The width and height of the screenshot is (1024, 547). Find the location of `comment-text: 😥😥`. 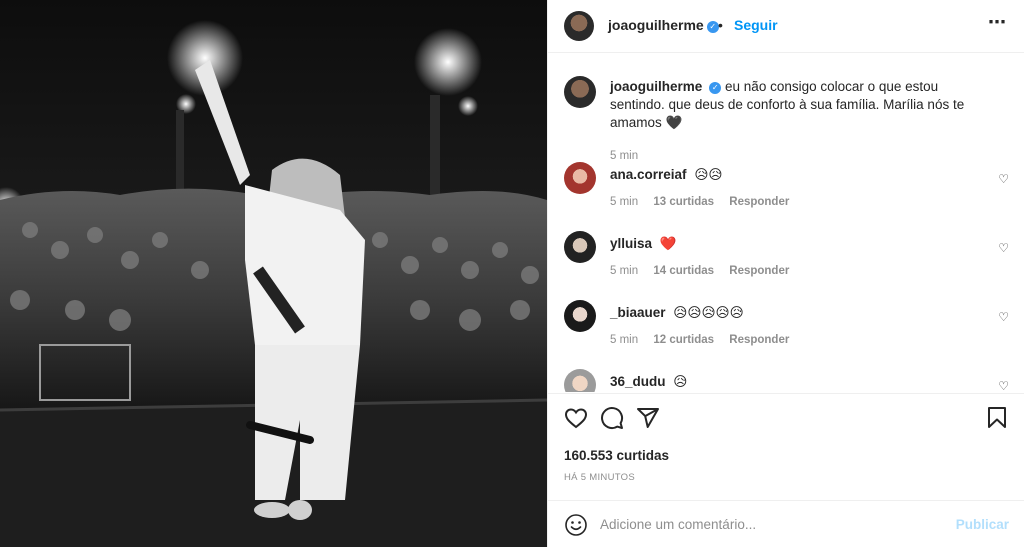

comment-text: 😥😥 is located at coordinates (708, 174).